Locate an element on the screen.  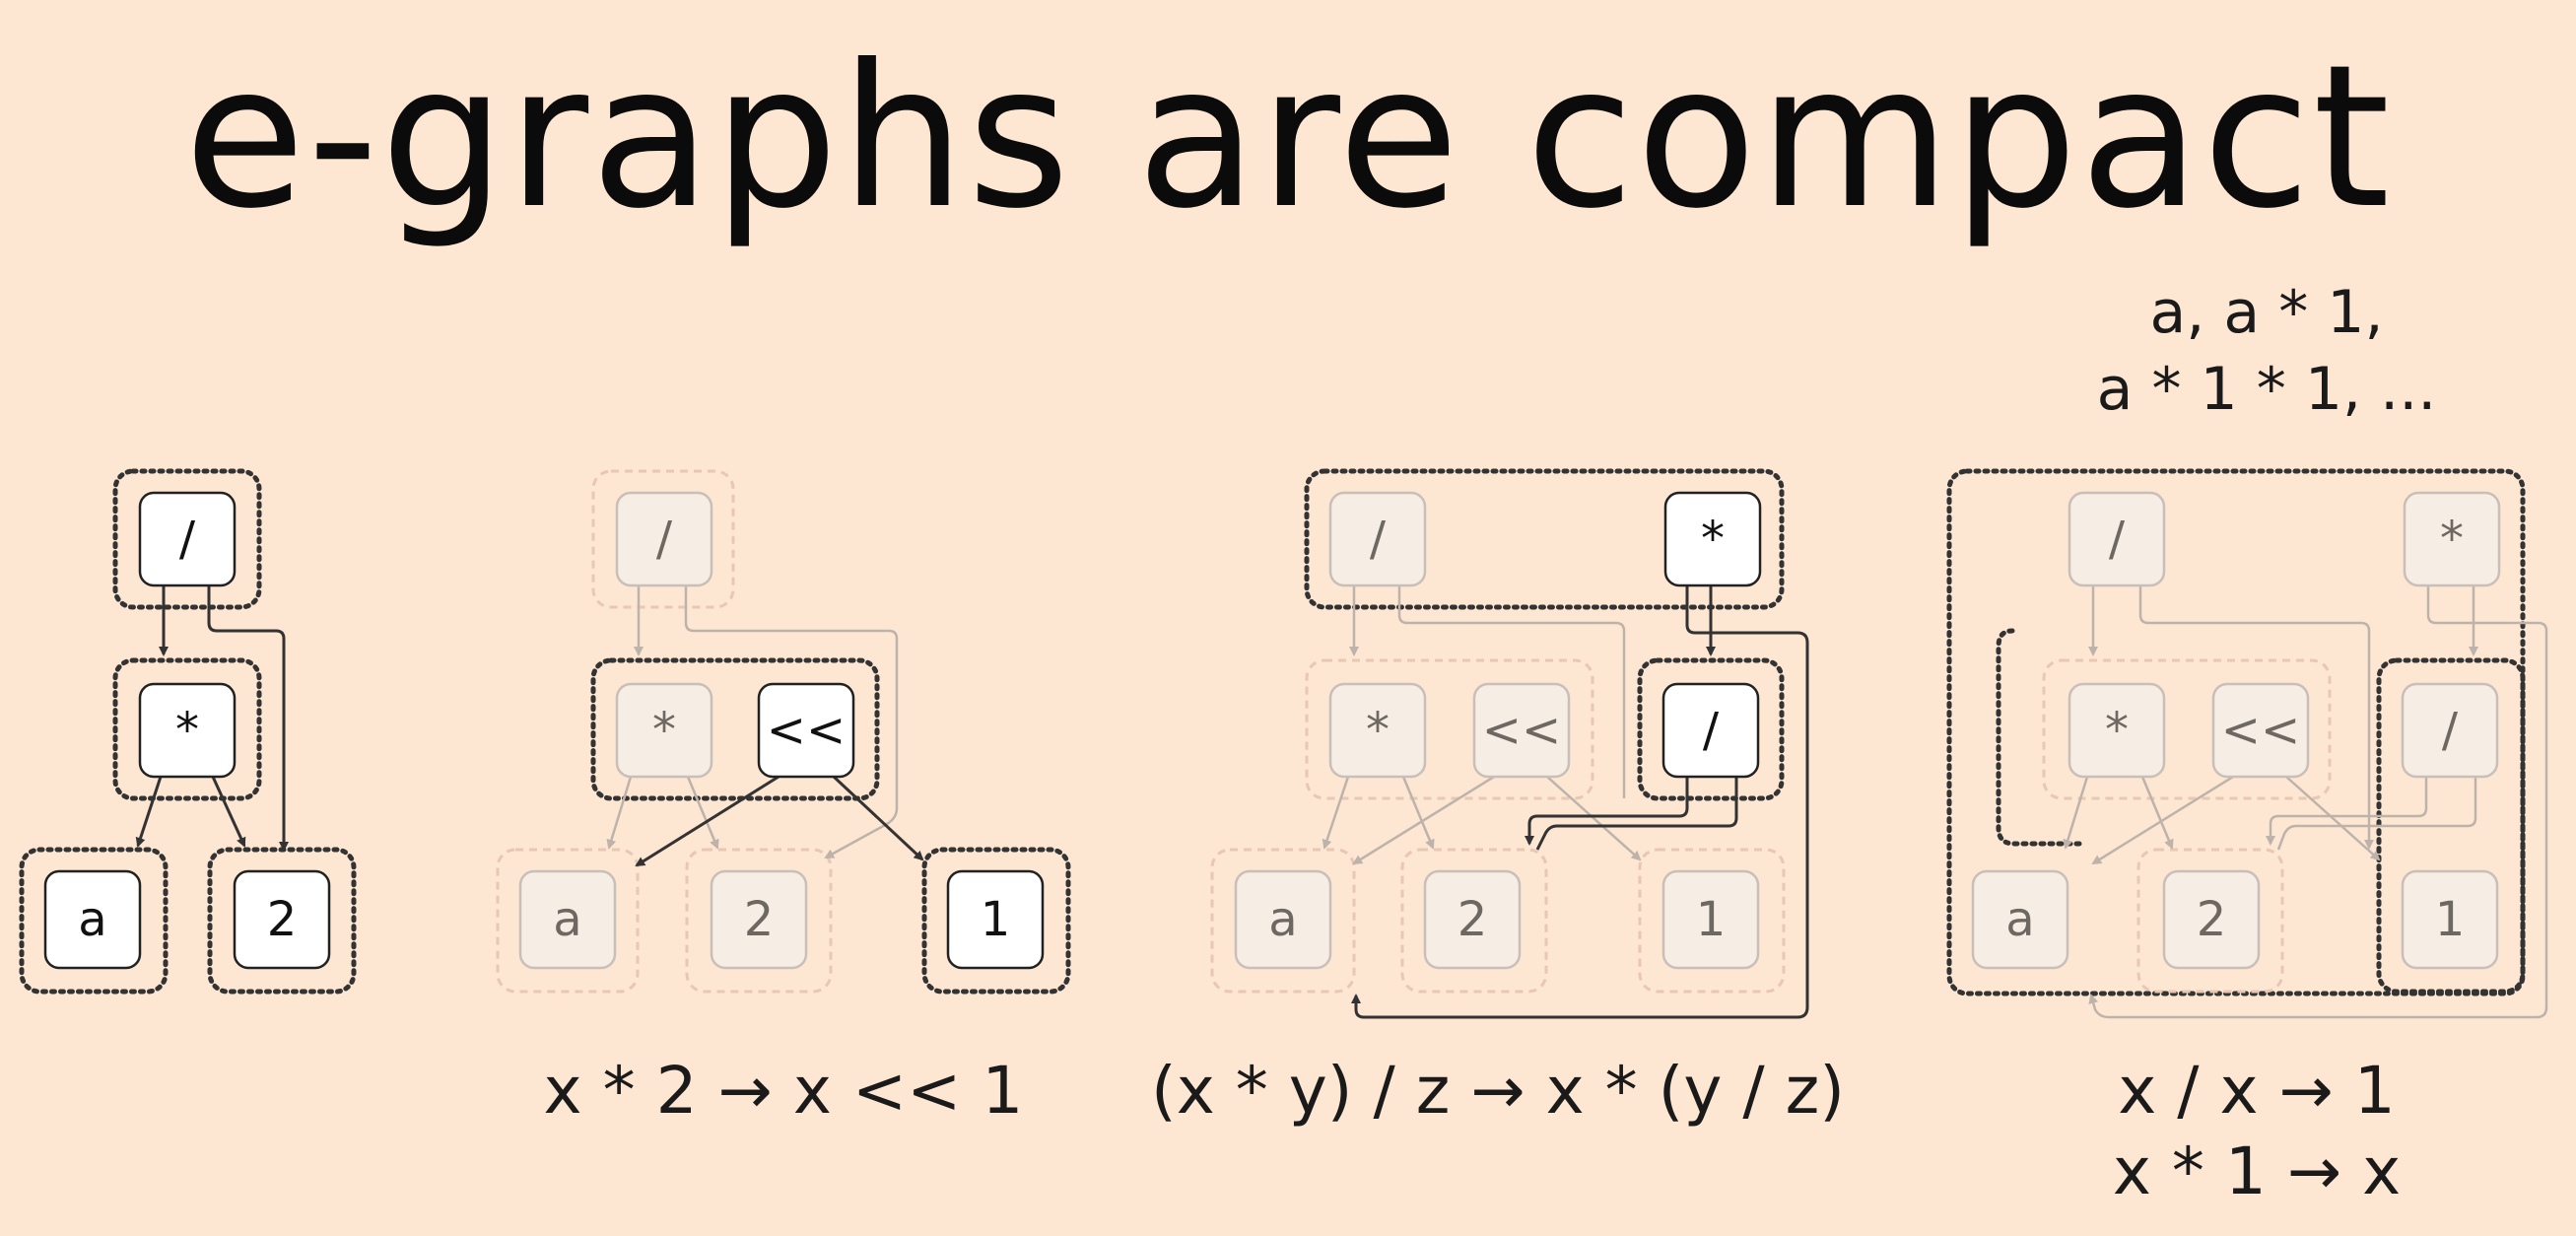
panel-3: / * * << / a 2 1 is located at coordinates (1509, 743).